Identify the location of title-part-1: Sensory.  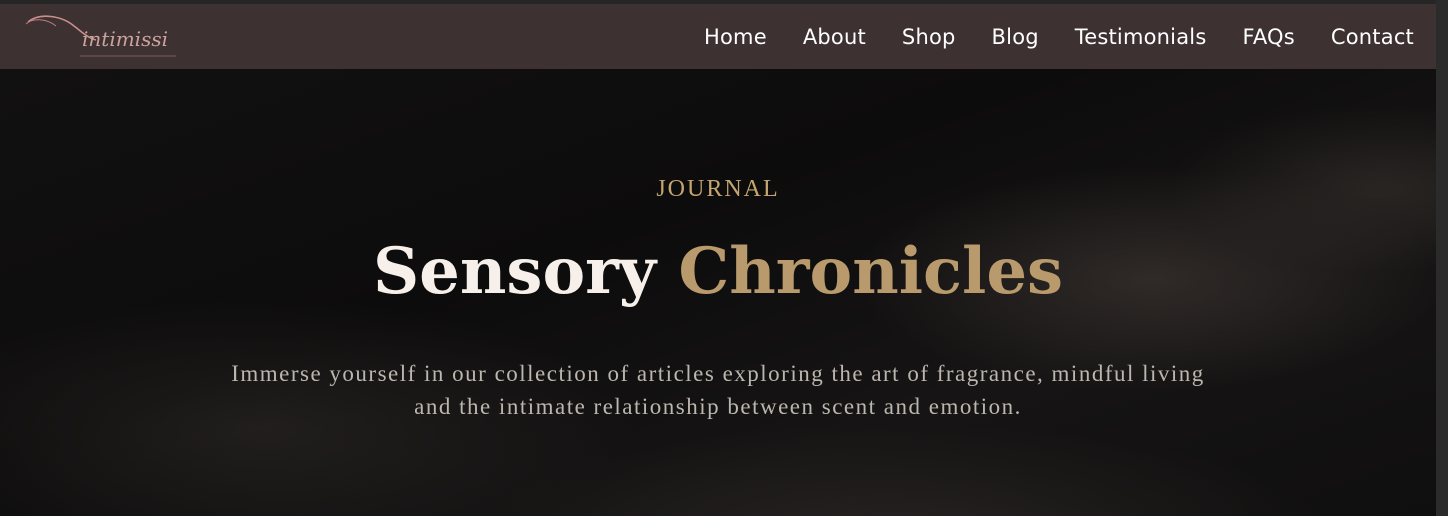
(514, 271).